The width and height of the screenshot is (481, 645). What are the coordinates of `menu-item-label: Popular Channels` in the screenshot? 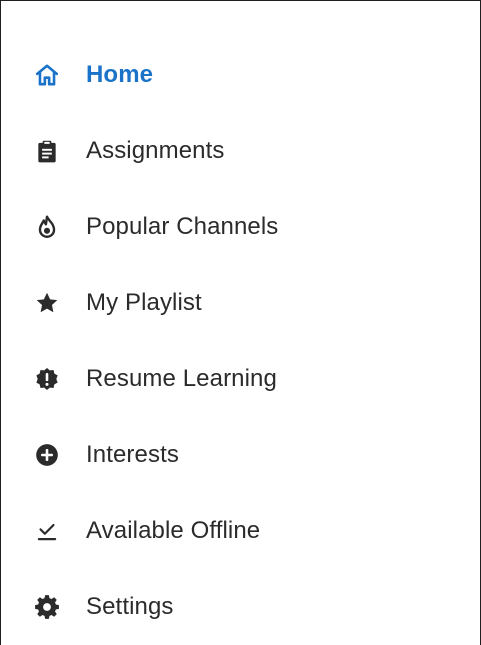 It's located at (182, 226).